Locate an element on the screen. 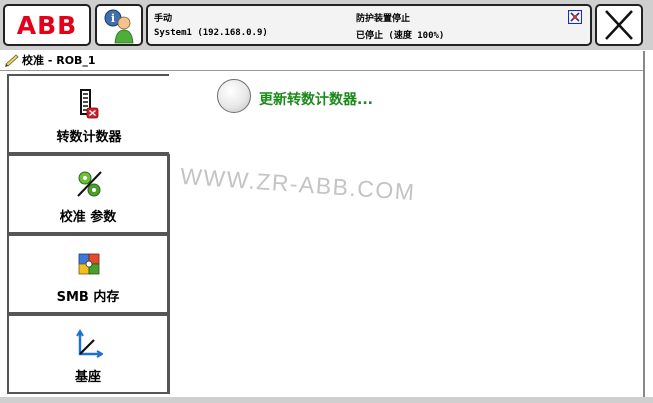  sidebar-item-smb-memory: SMB 内存 is located at coordinates (88, 274).